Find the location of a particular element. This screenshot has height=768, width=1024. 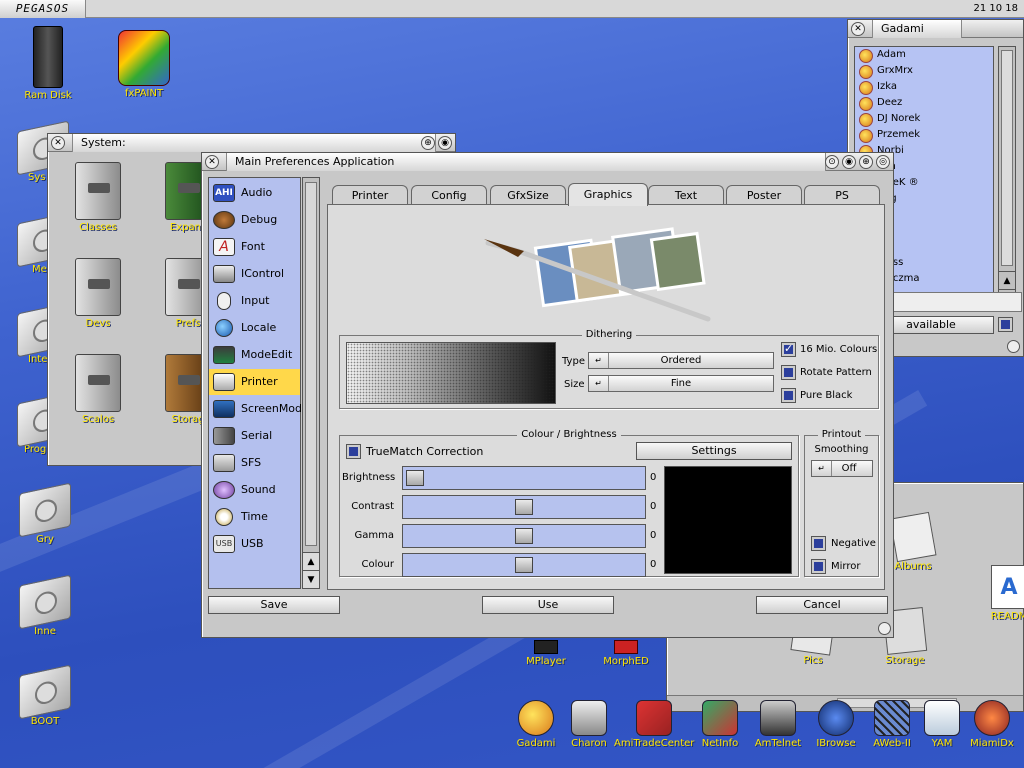

desktop-icon-gry: Gry is located at coordinates (45, 513).